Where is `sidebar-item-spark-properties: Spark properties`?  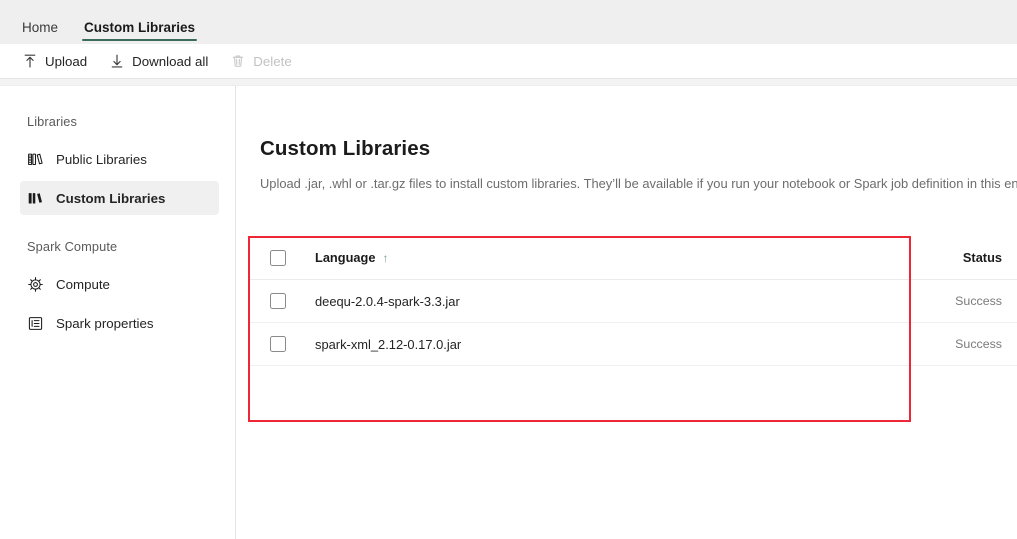
sidebar-item-spark-properties: Spark properties is located at coordinates (119, 323).